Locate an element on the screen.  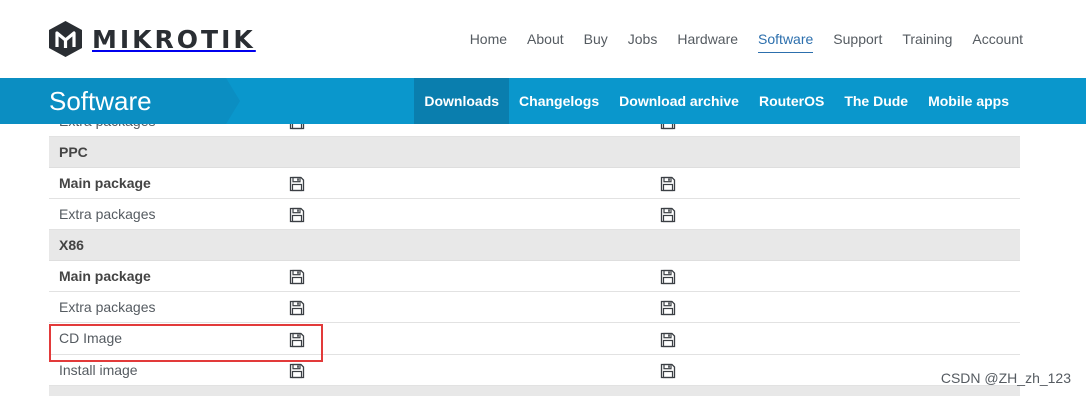
nav-hardware: Hardware is located at coordinates (707, 42).